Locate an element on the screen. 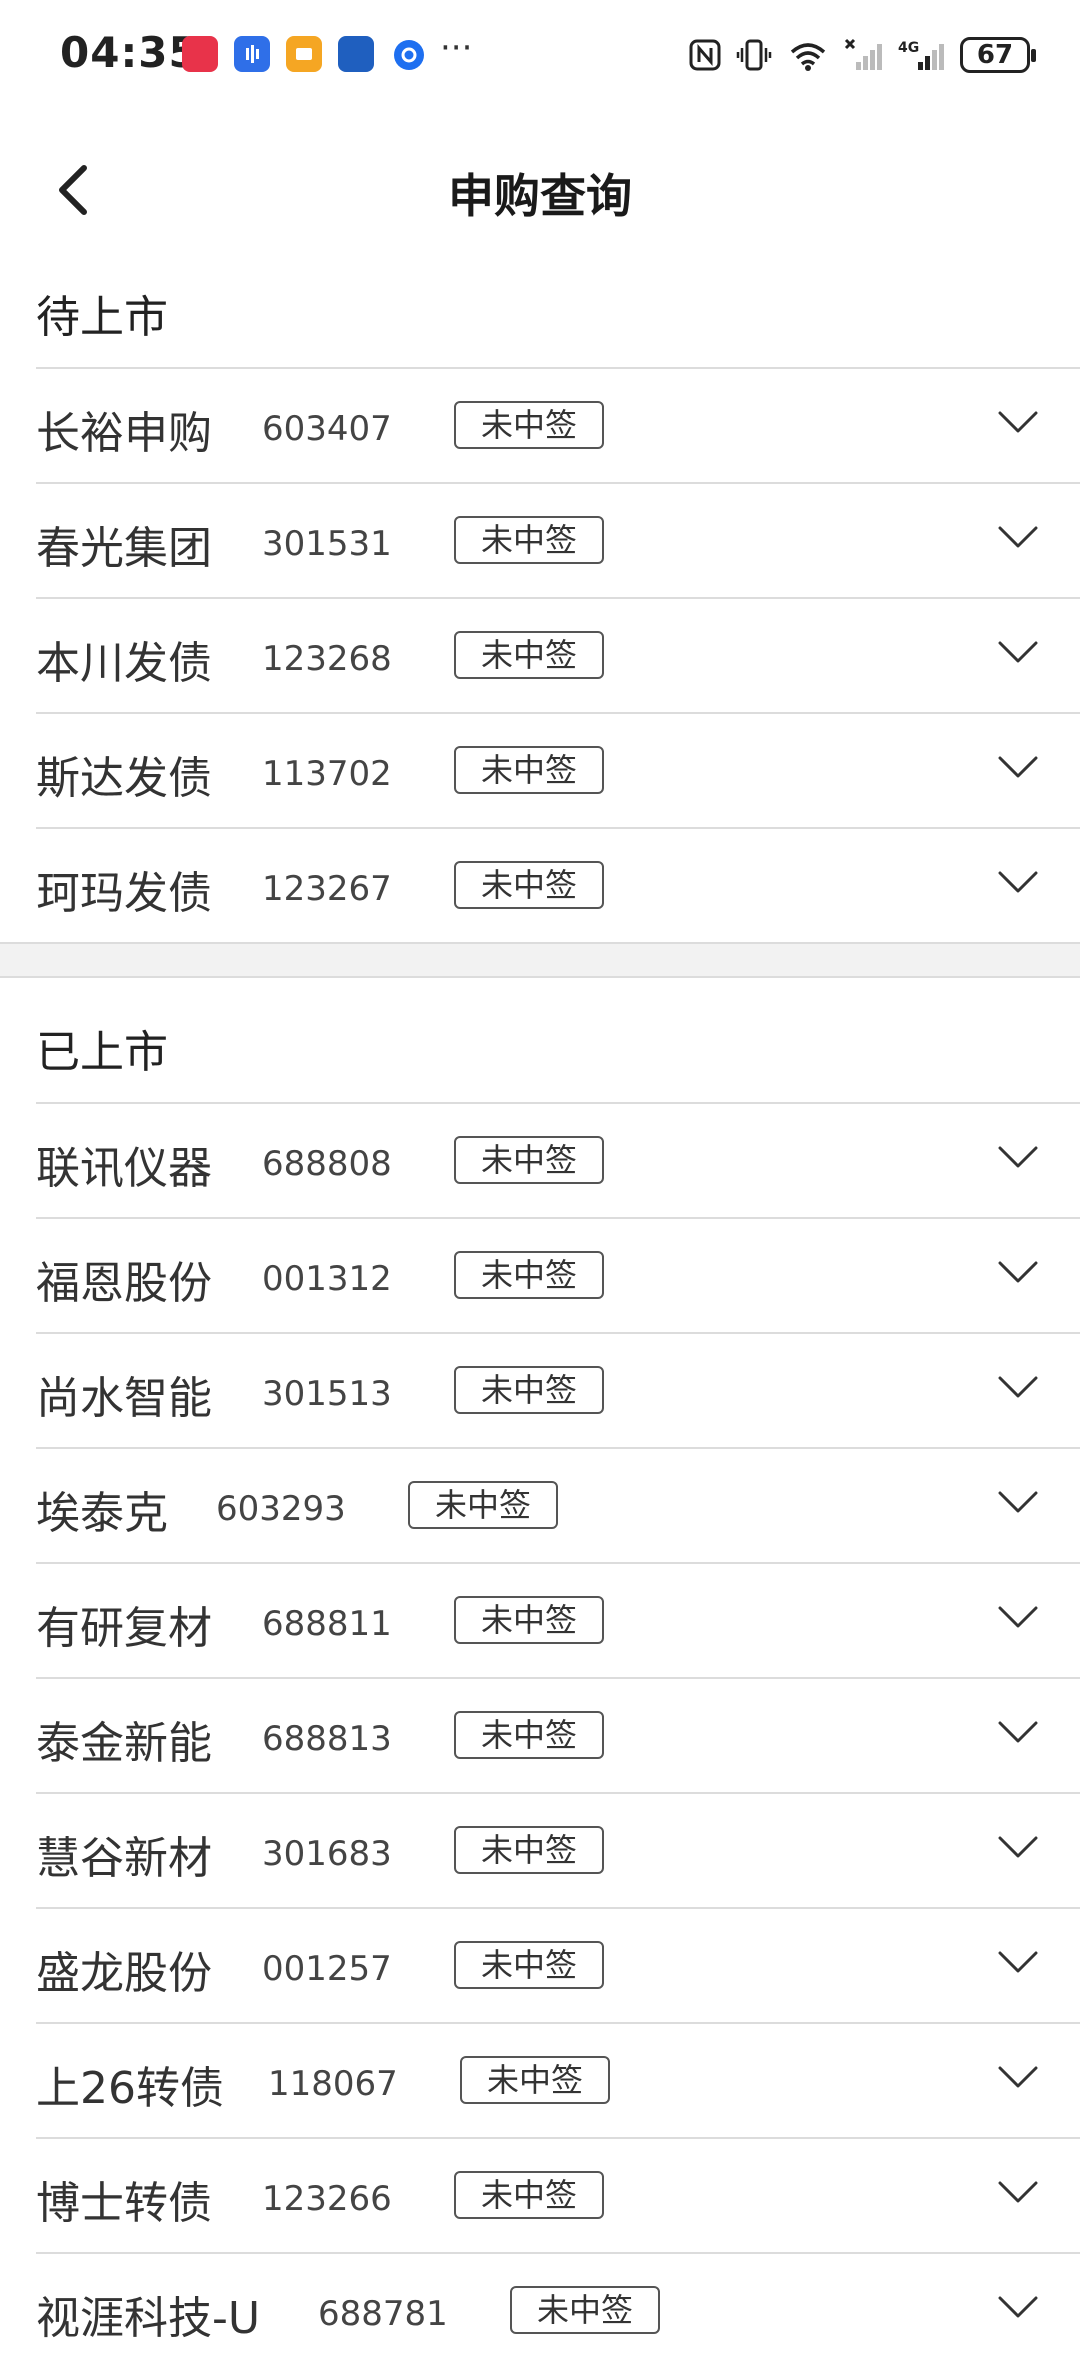  stock-name: 长裕申购 is located at coordinates (124, 433).